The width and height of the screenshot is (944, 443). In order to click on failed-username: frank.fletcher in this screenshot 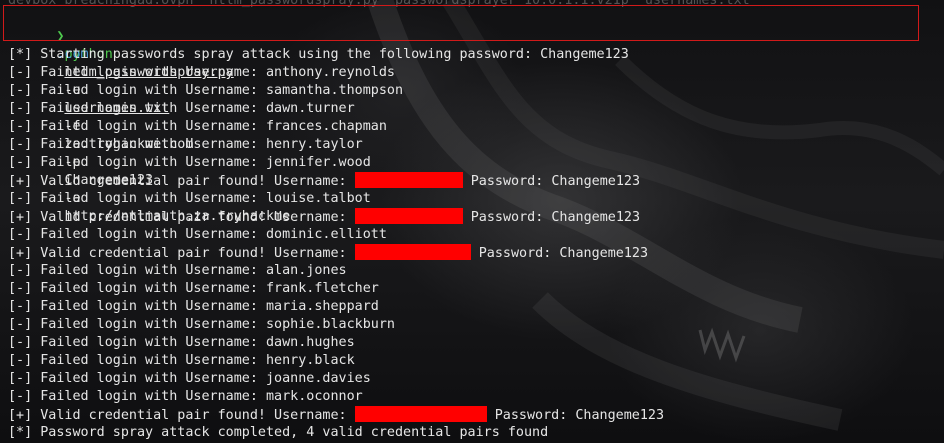, I will do `click(322, 288)`.